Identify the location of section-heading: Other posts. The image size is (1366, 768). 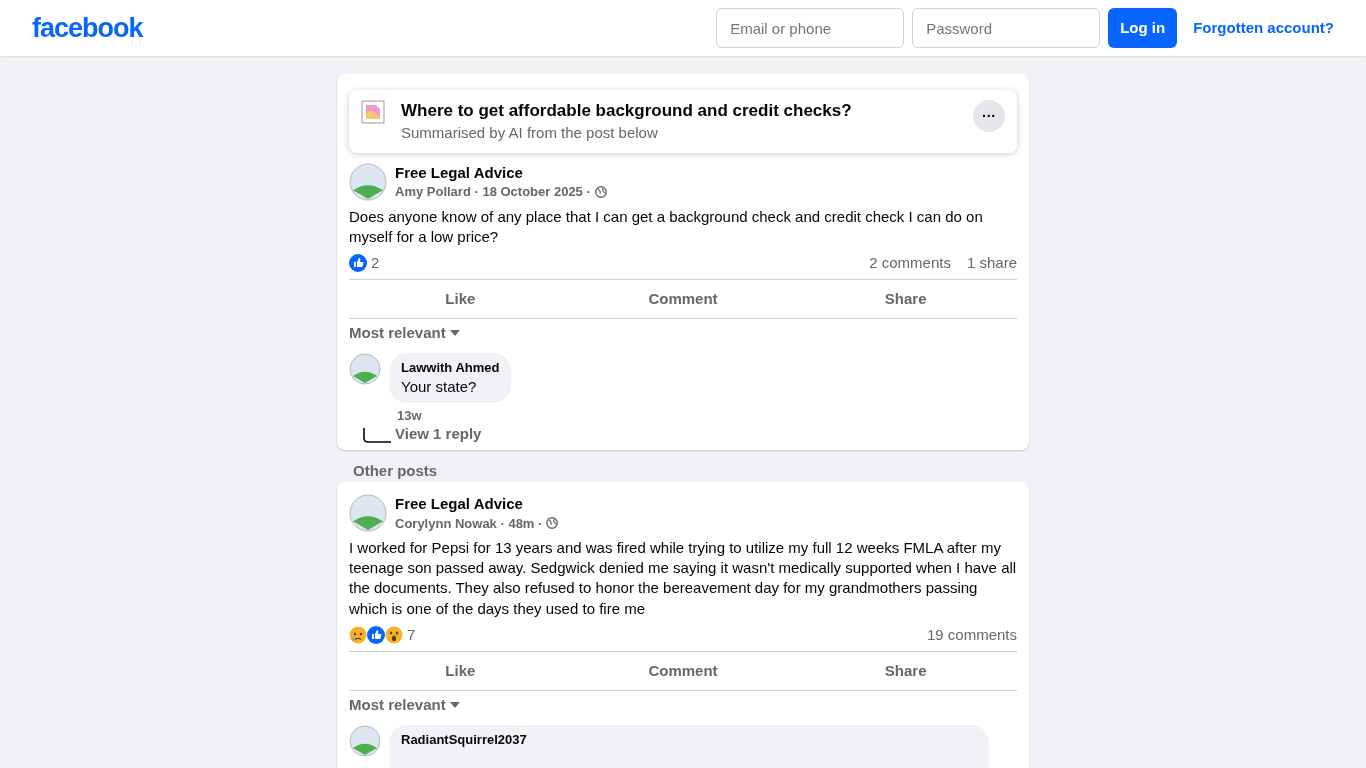
(395, 471).